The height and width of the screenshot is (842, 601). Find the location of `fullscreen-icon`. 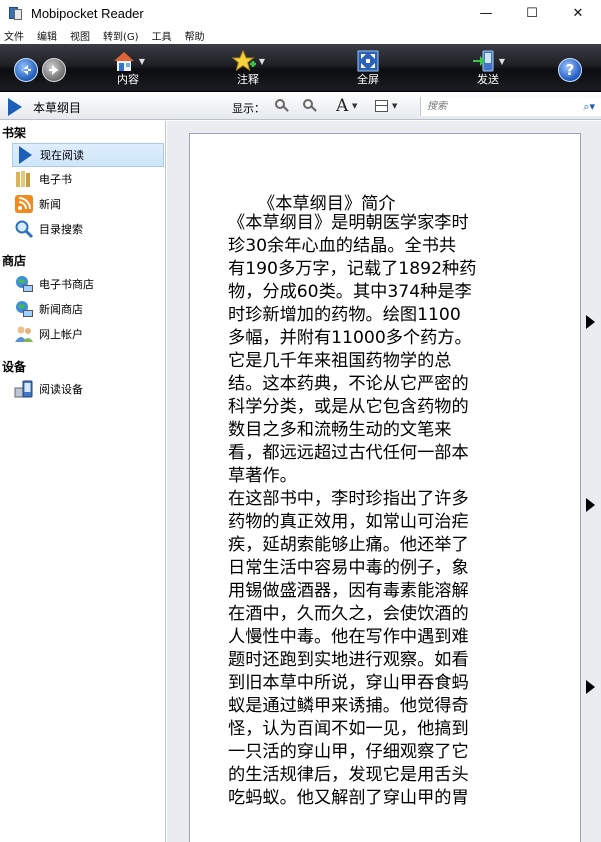

fullscreen-icon is located at coordinates (368, 61).